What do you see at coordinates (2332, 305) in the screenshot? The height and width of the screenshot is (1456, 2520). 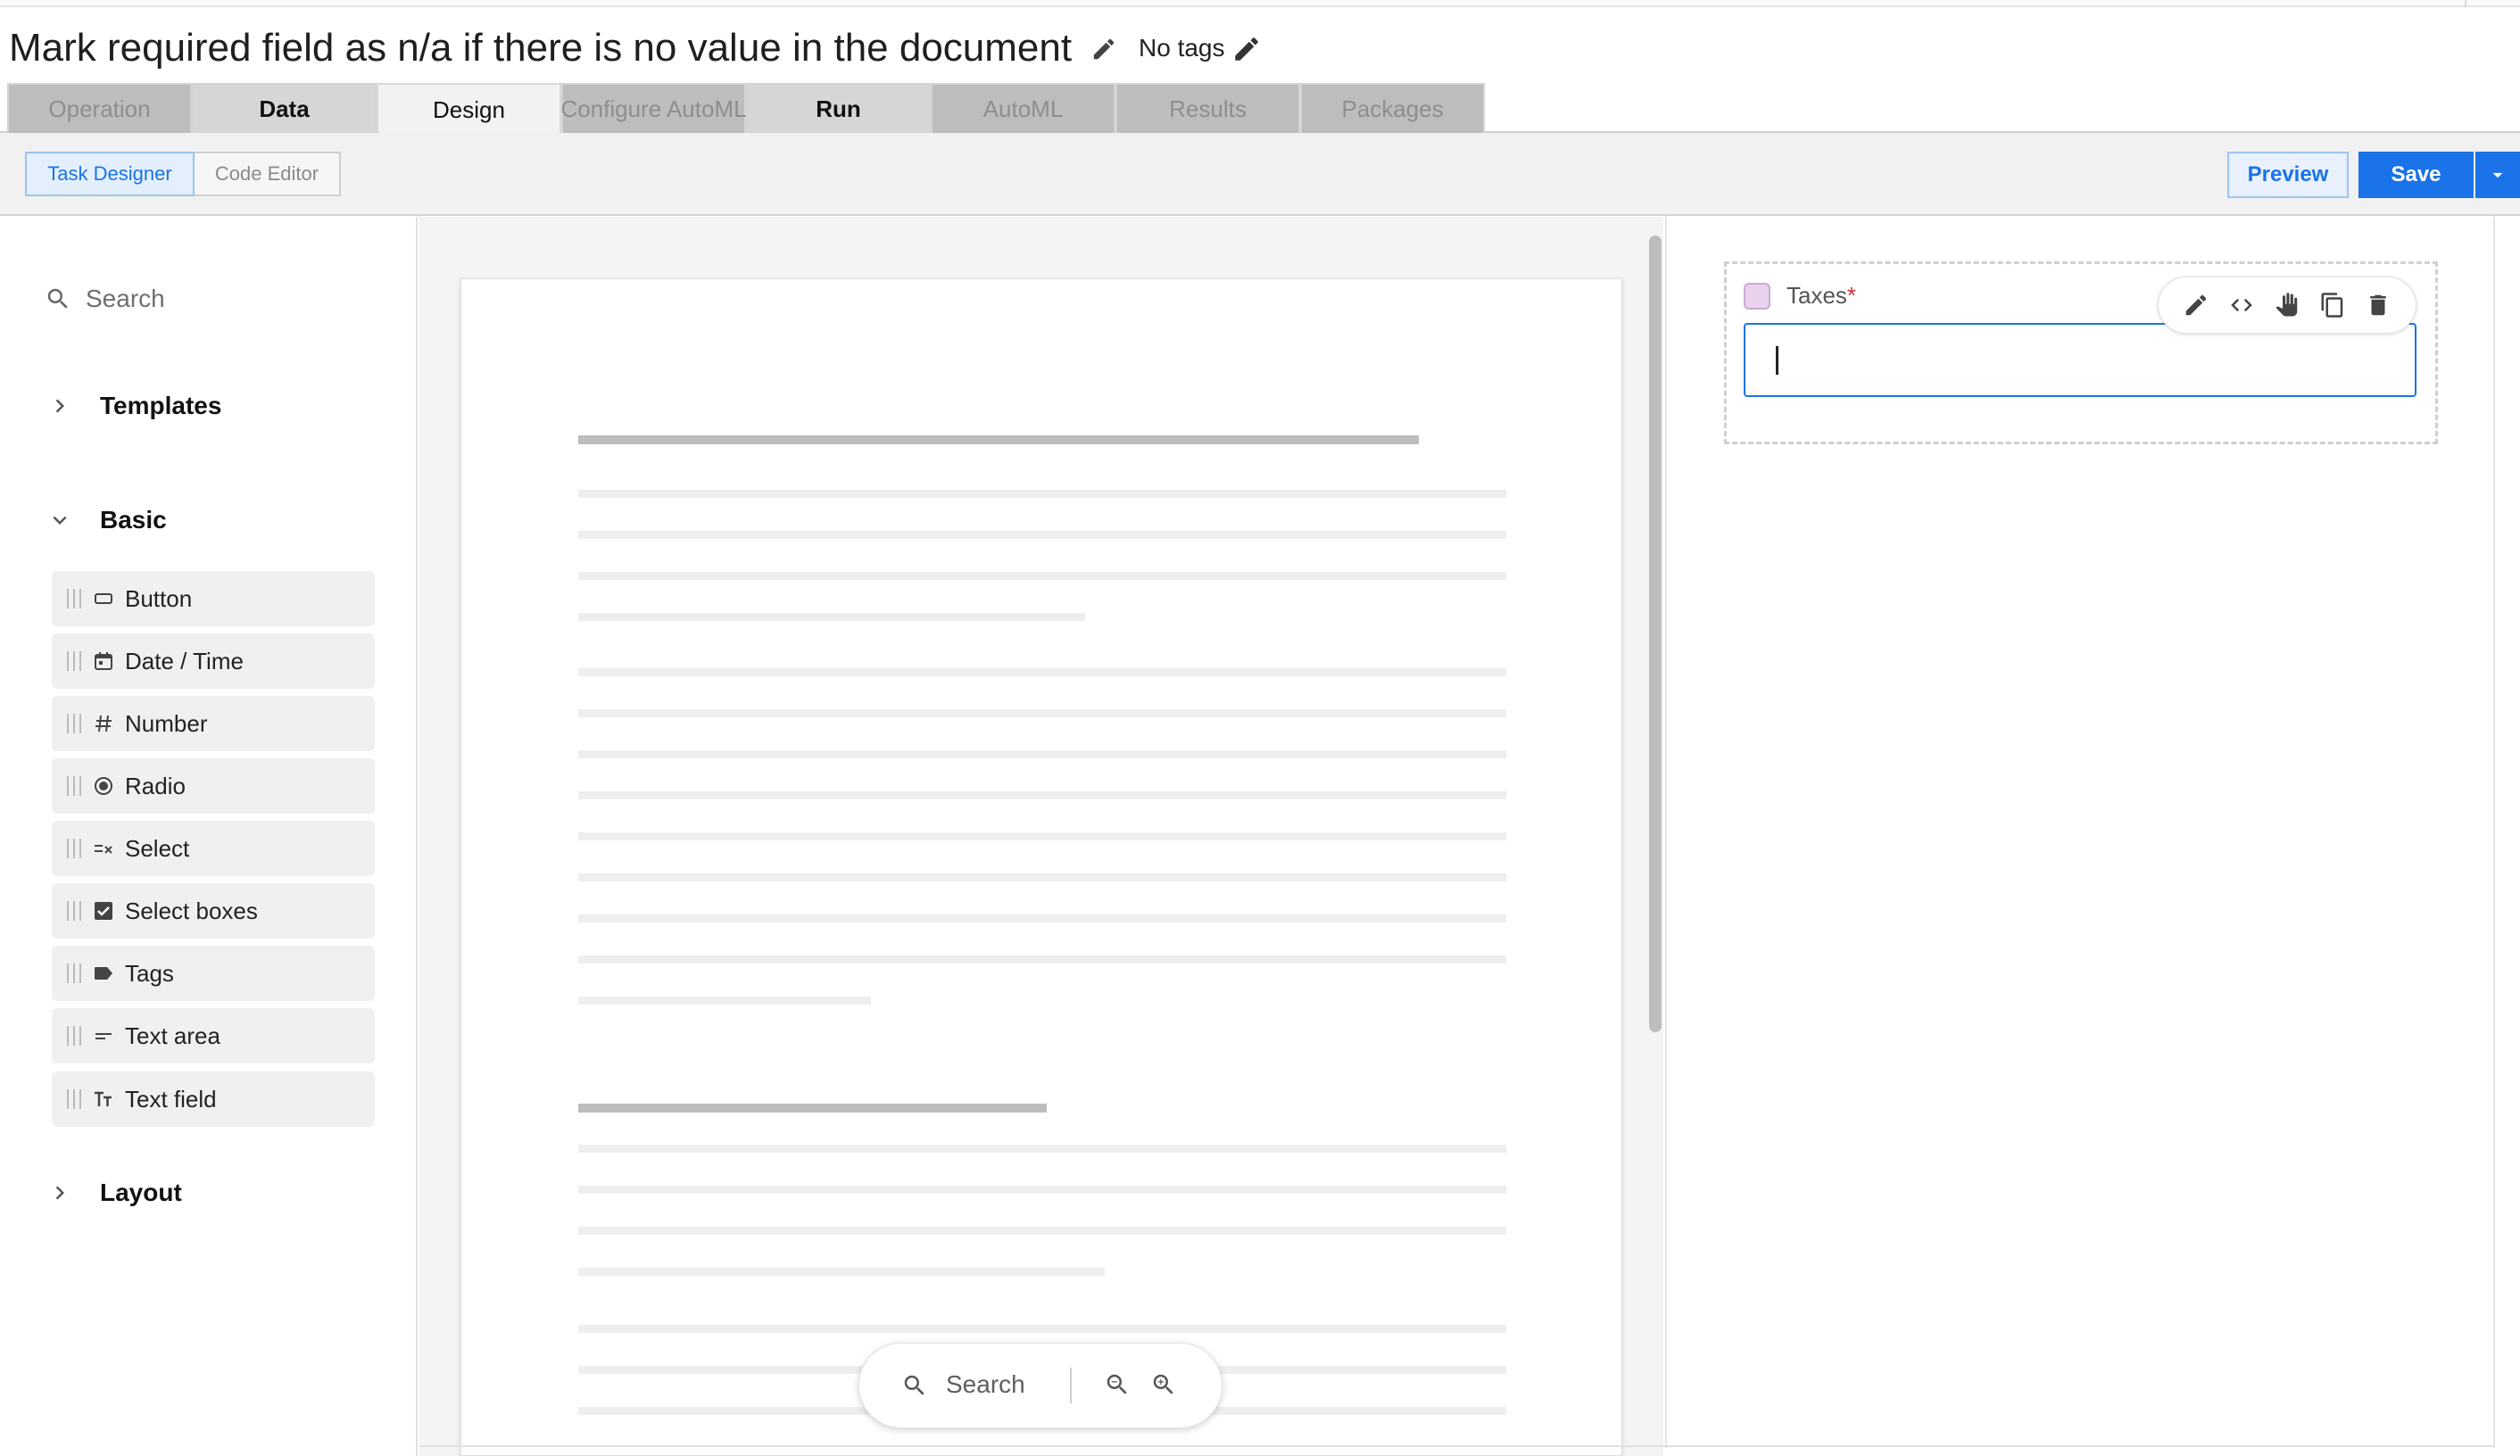 I see `copy-icon` at bounding box center [2332, 305].